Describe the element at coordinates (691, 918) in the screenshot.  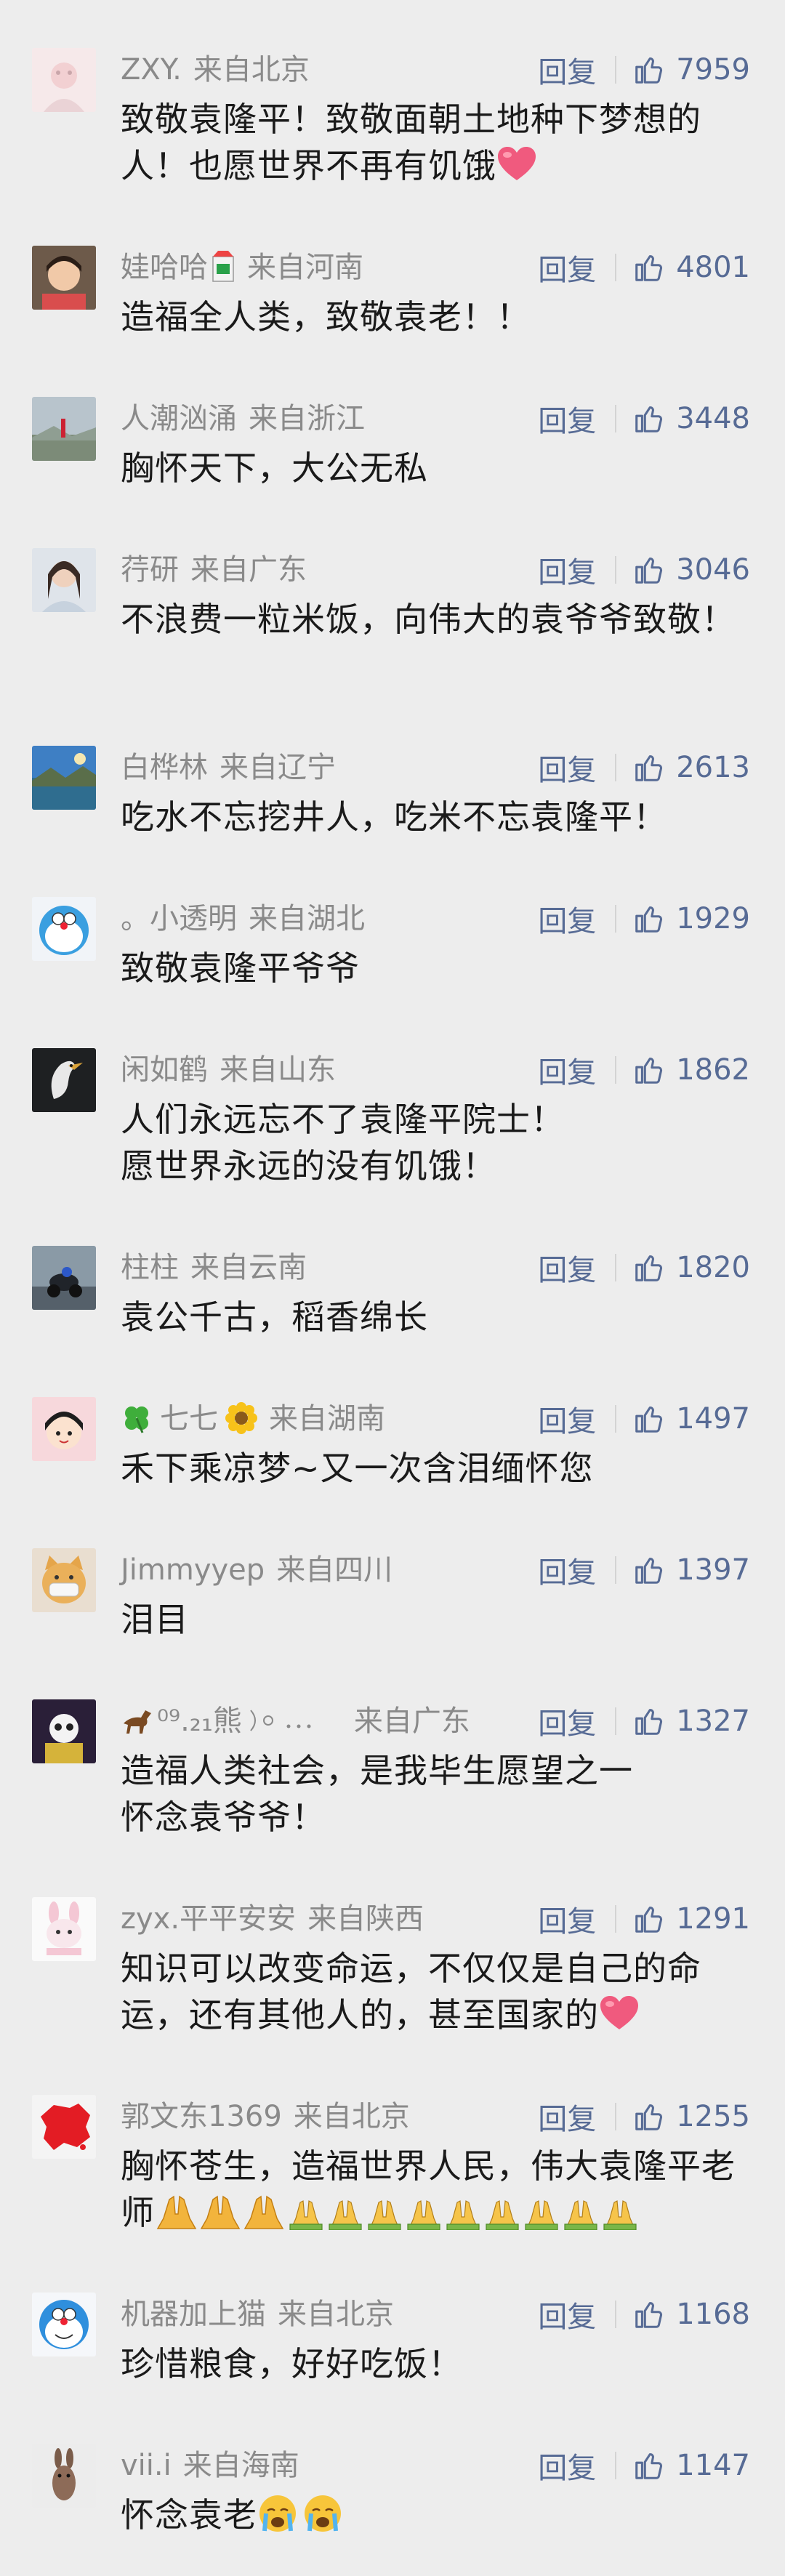
I see `like-button: 1929` at that location.